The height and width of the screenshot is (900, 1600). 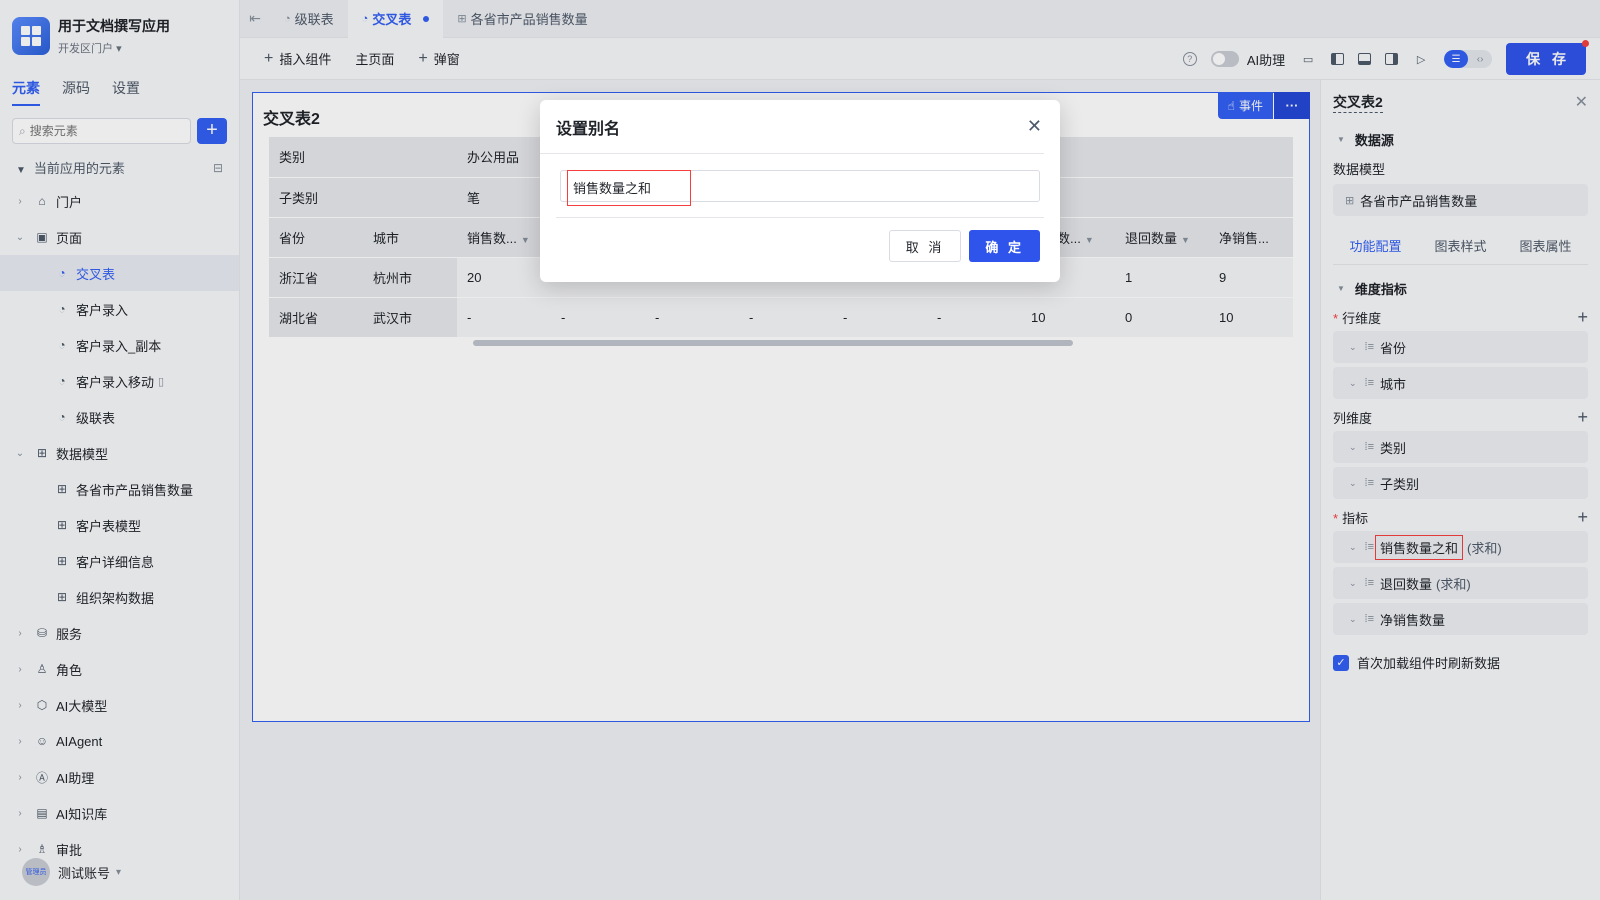 I want to click on alias-input, so click(x=767, y=187).